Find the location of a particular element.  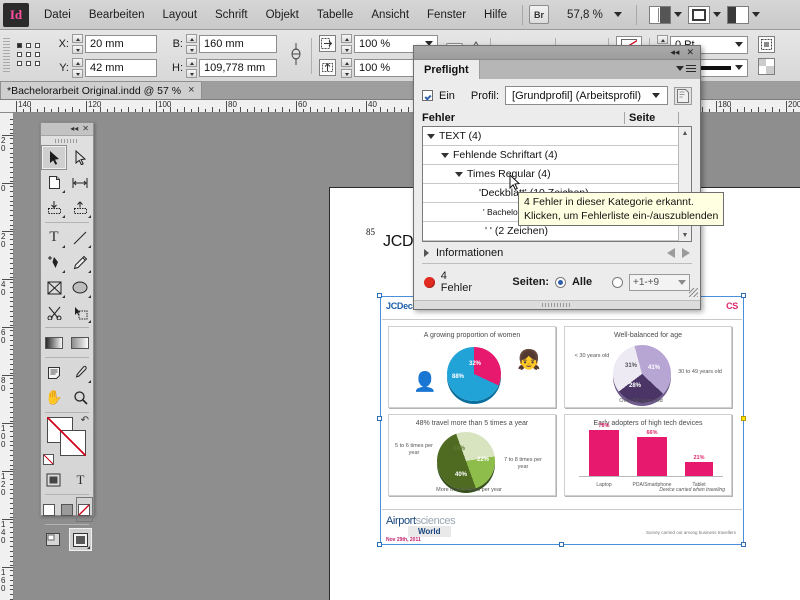

menu-ansicht: Ansicht is located at coordinates (390, 15).